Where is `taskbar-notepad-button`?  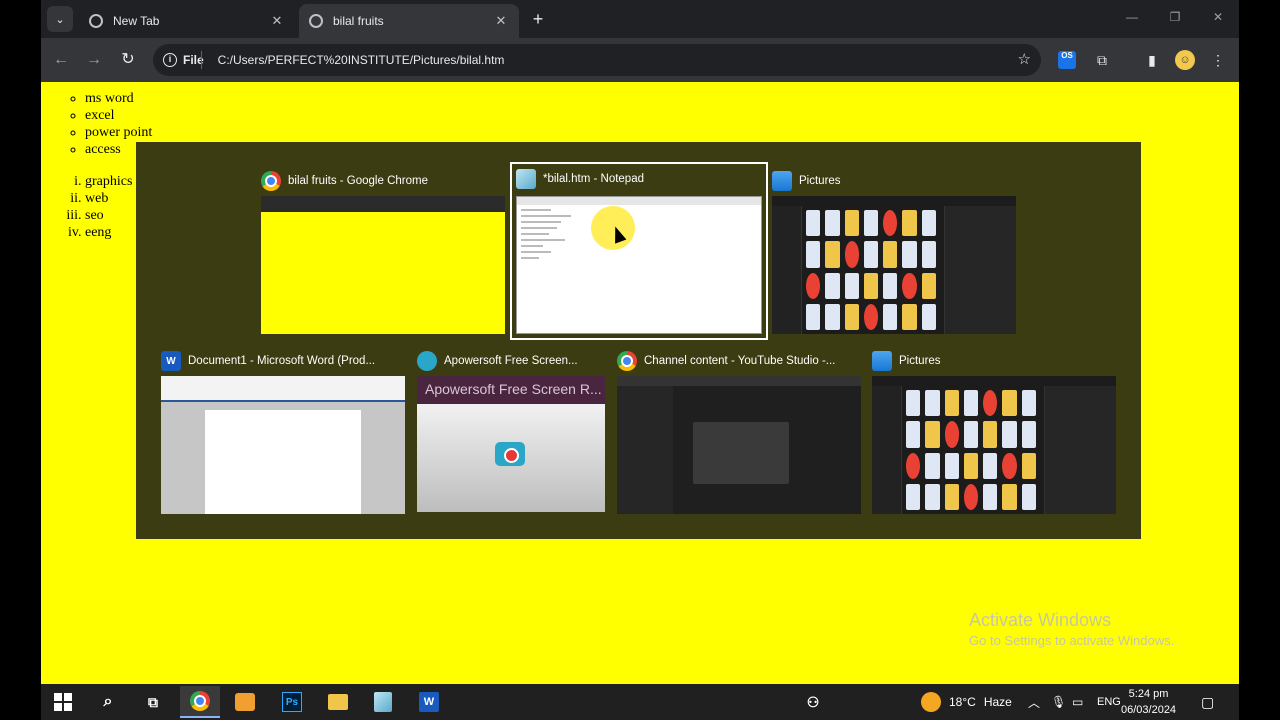
taskbar-notepad-button is located at coordinates (383, 702).